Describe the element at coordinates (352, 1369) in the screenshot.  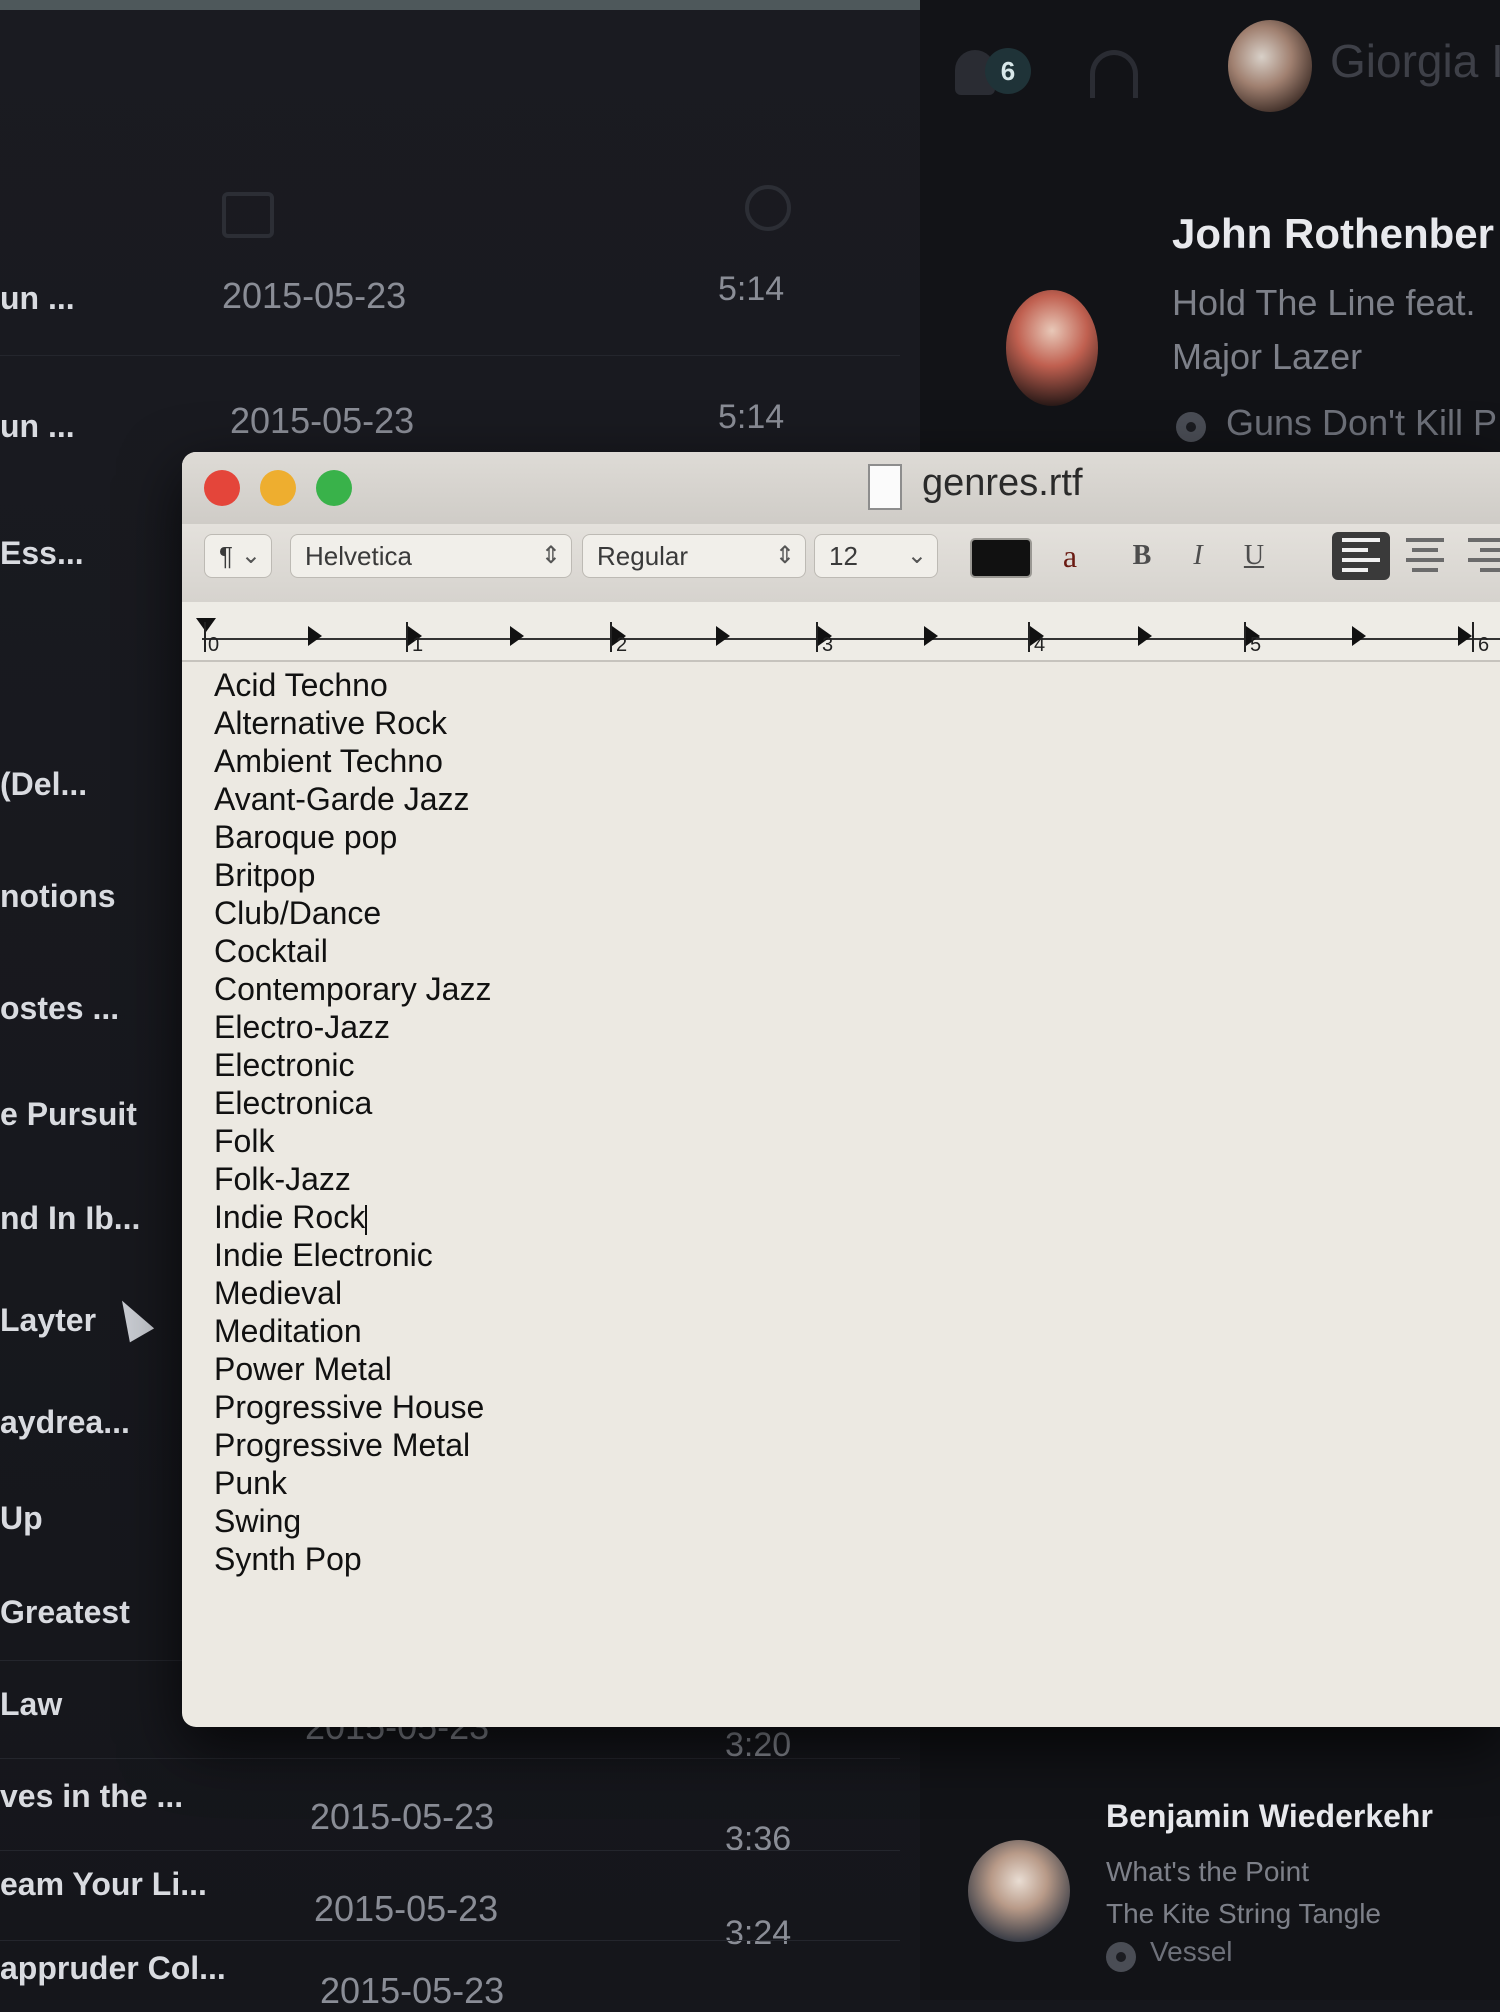
I see `genre-line: Power Metal` at that location.